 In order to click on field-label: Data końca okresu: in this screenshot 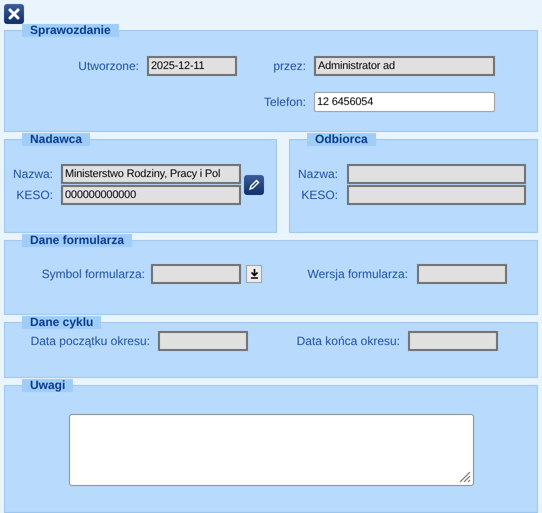, I will do `click(348, 341)`.